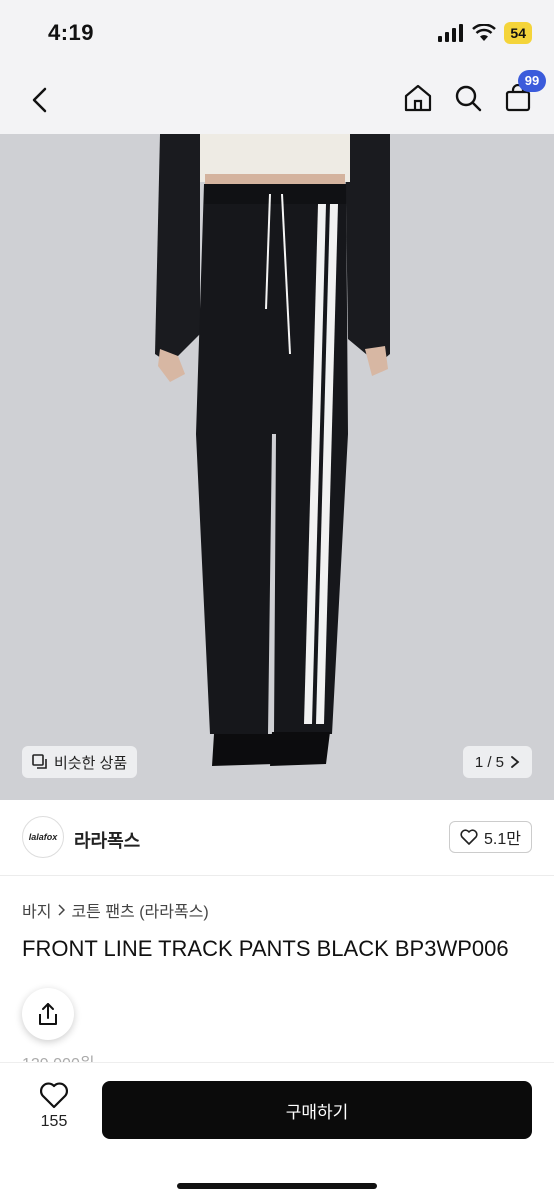 The image size is (554, 1200). I want to click on breadcrumb-subcategory: 코튼 팬츠 (라라폭스), so click(139, 910).